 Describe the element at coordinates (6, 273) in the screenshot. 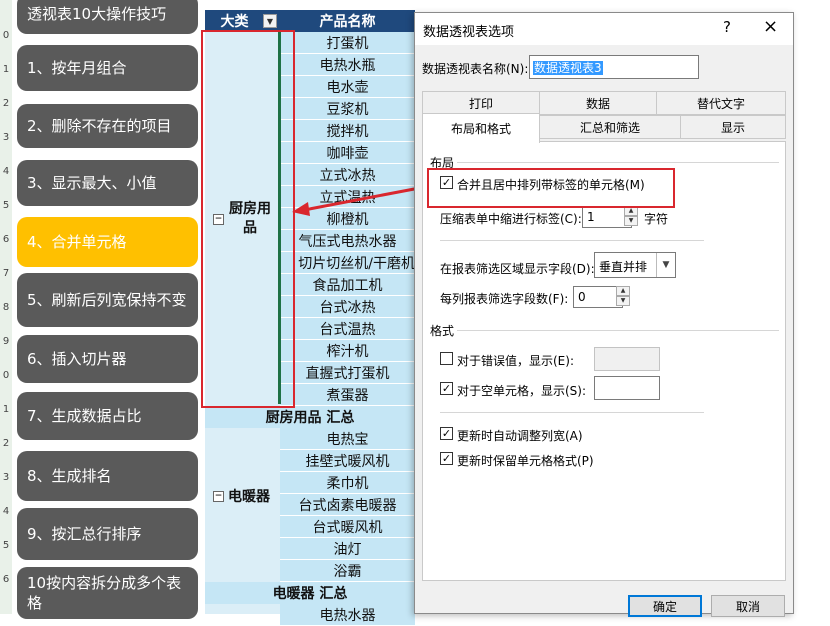

I see `row-number: 7` at that location.